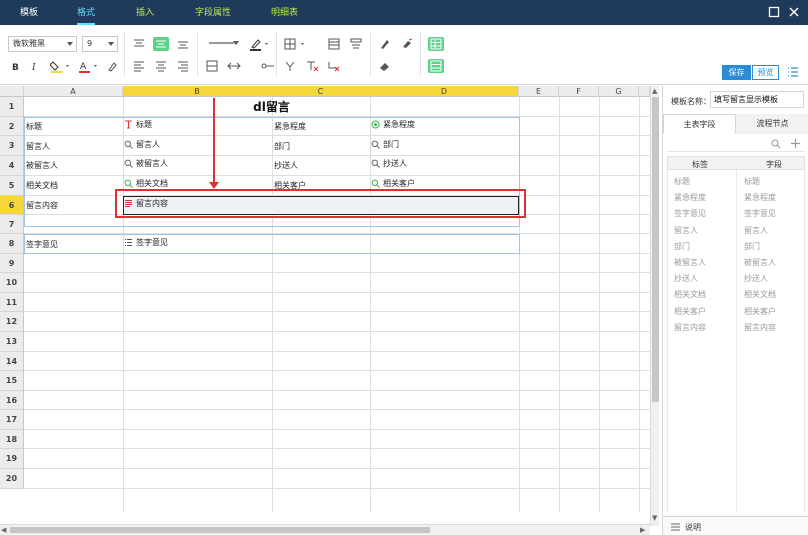 This screenshot has width=808, height=535. I want to click on row-header: 4, so click(12, 166).